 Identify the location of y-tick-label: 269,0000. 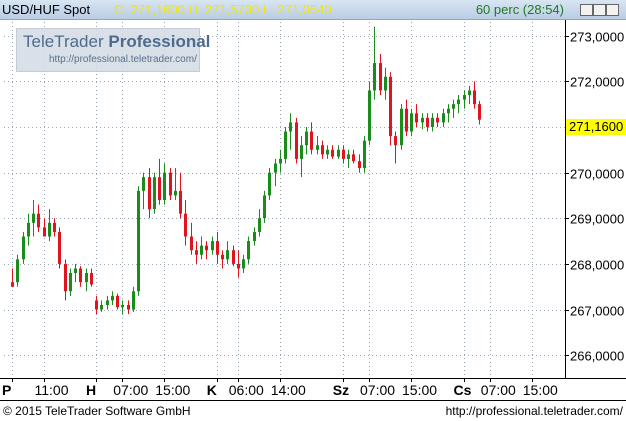
(597, 219).